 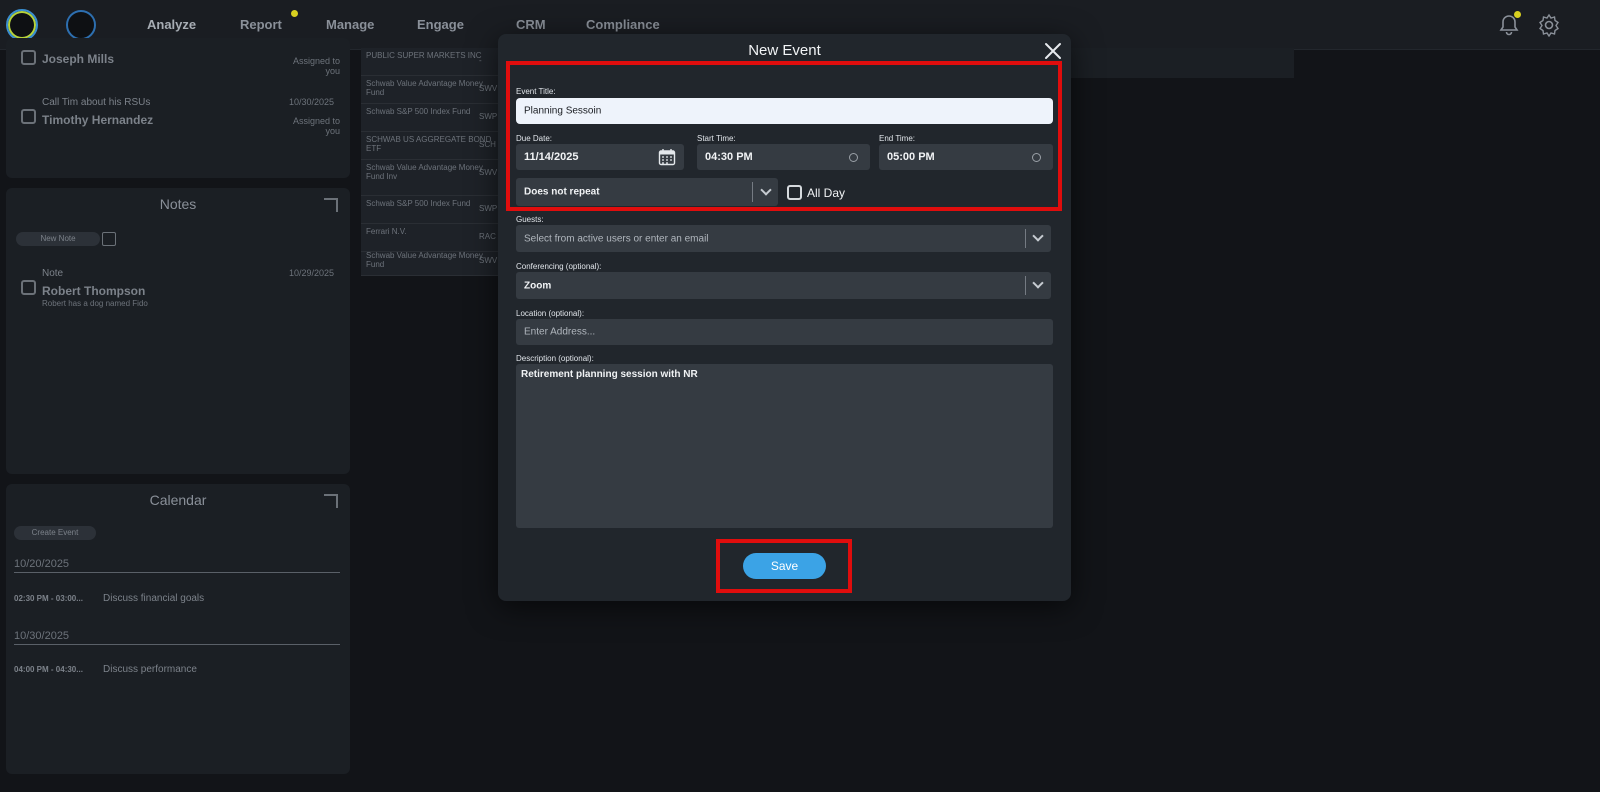 What do you see at coordinates (911, 157) in the screenshot?
I see `end-time-value: 05:00 PM` at bounding box center [911, 157].